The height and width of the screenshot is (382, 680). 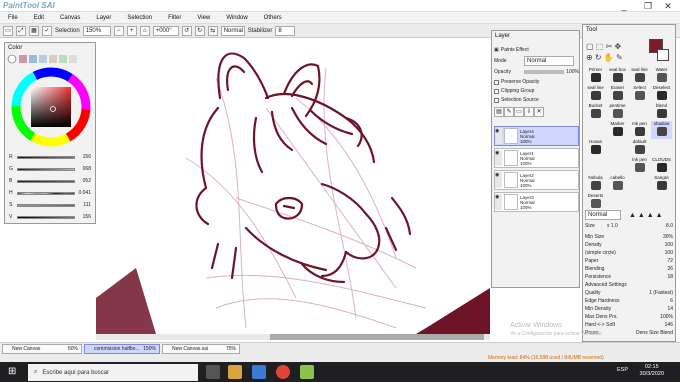 I want to click on new-folder-icon: ▭, so click(x=519, y=112).